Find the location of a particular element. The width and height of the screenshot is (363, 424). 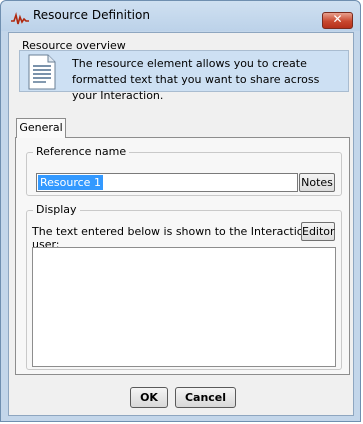

title-bar: Resource Definition ✕ is located at coordinates (180, 16).